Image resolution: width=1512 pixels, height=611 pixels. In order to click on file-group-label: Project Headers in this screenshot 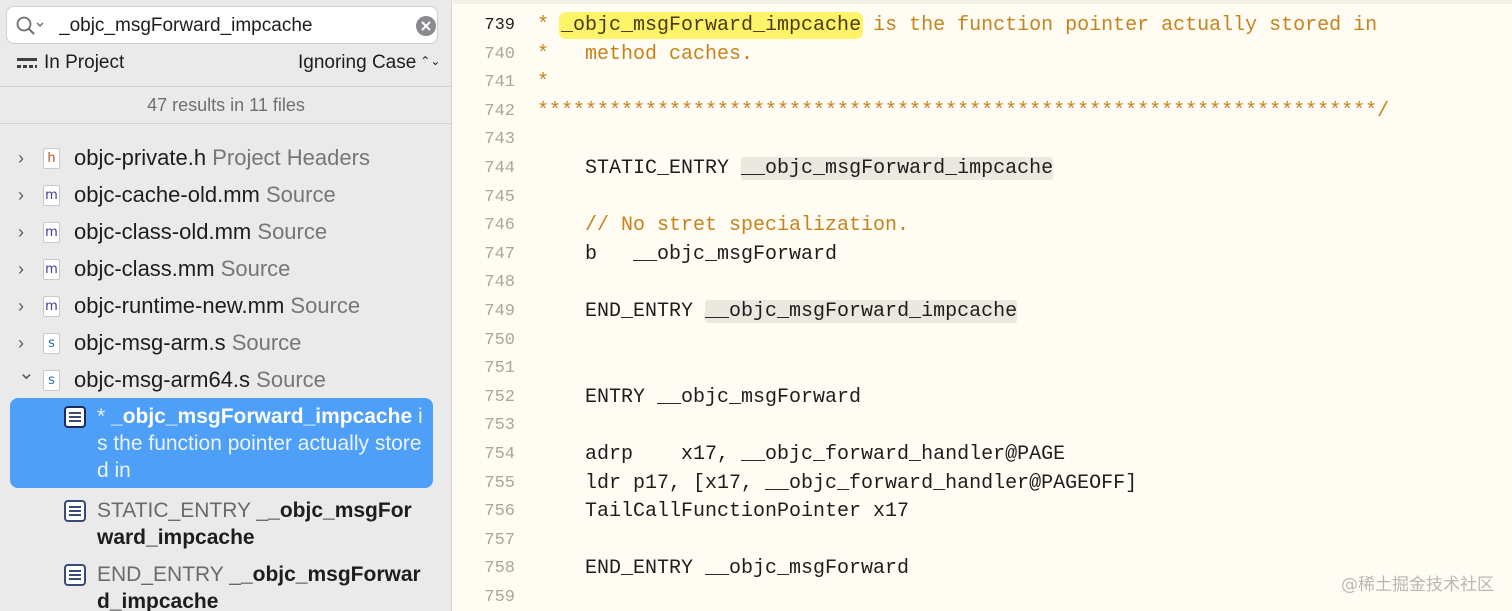, I will do `click(291, 157)`.